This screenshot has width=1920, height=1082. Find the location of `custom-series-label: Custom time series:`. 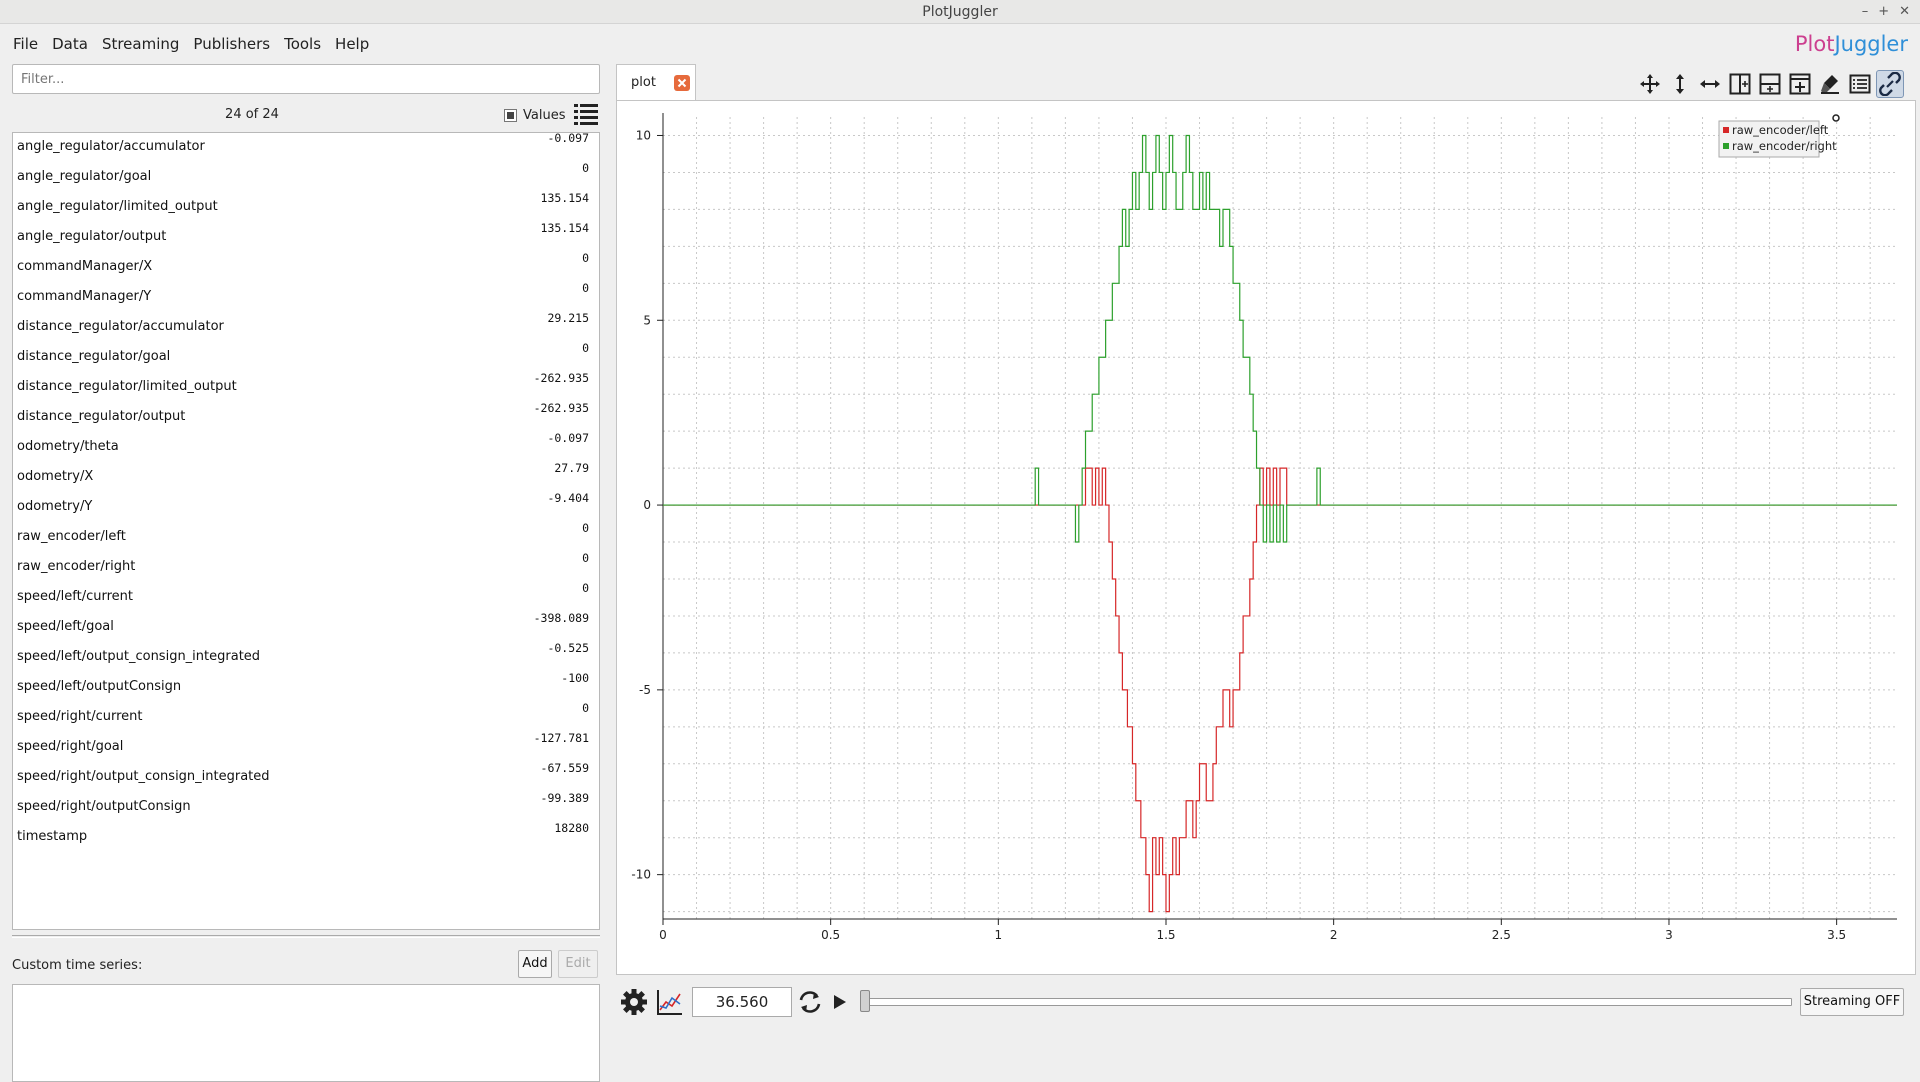

custom-series-label: Custom time series: is located at coordinates (77, 965).